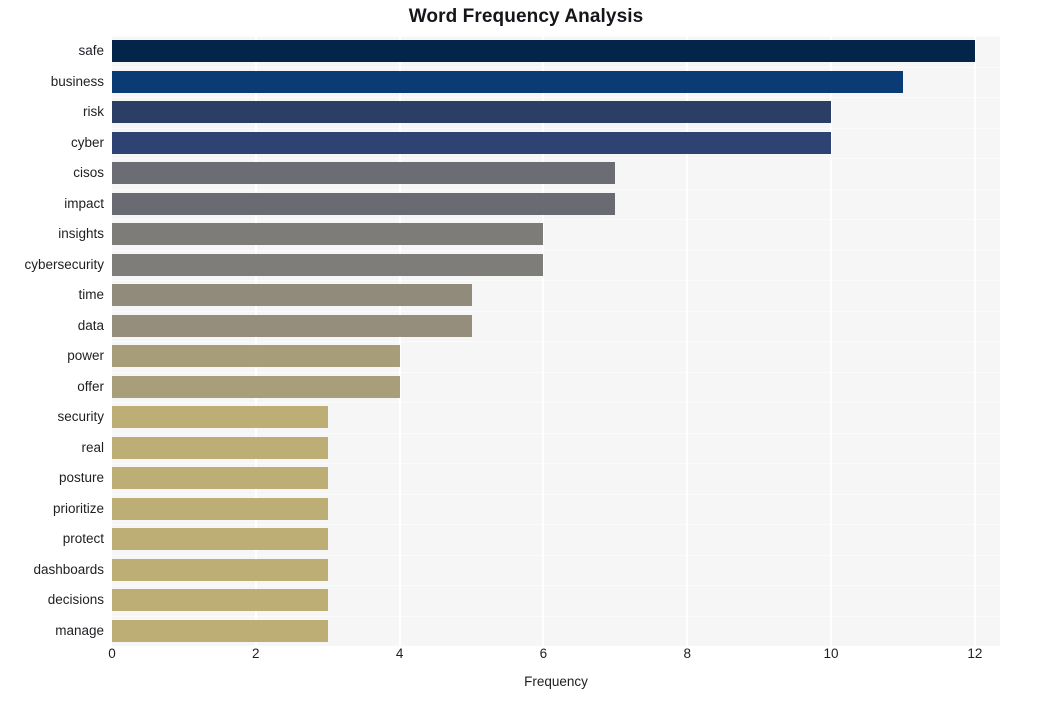 The image size is (1052, 701). What do you see at coordinates (256, 356) in the screenshot?
I see `bar-power` at bounding box center [256, 356].